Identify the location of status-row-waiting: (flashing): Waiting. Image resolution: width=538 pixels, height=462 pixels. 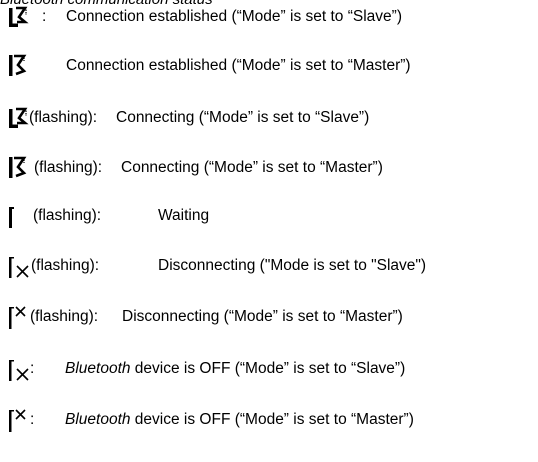
(272, 216).